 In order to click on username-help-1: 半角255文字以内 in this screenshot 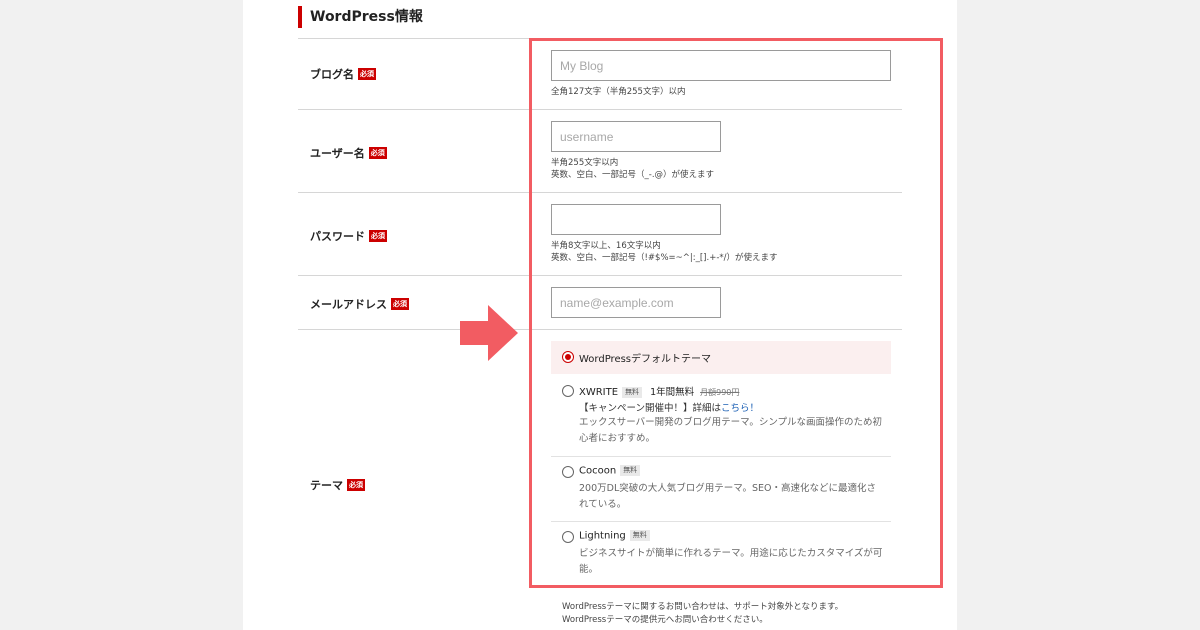, I will do `click(585, 163)`.